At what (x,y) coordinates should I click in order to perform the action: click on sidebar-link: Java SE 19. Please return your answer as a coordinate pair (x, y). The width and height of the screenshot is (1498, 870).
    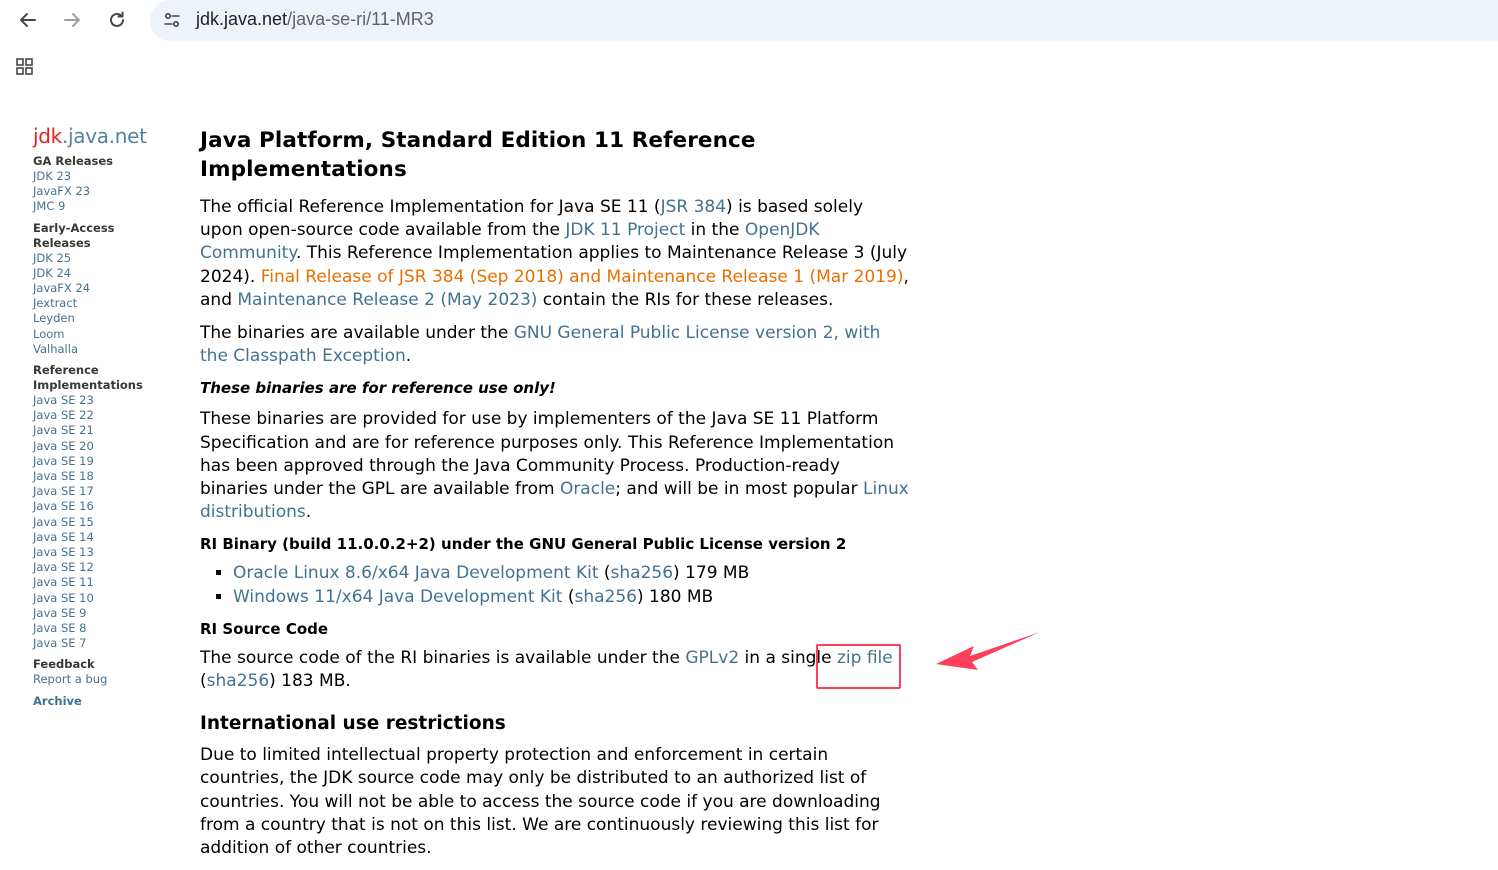
    Looking at the image, I should click on (63, 461).